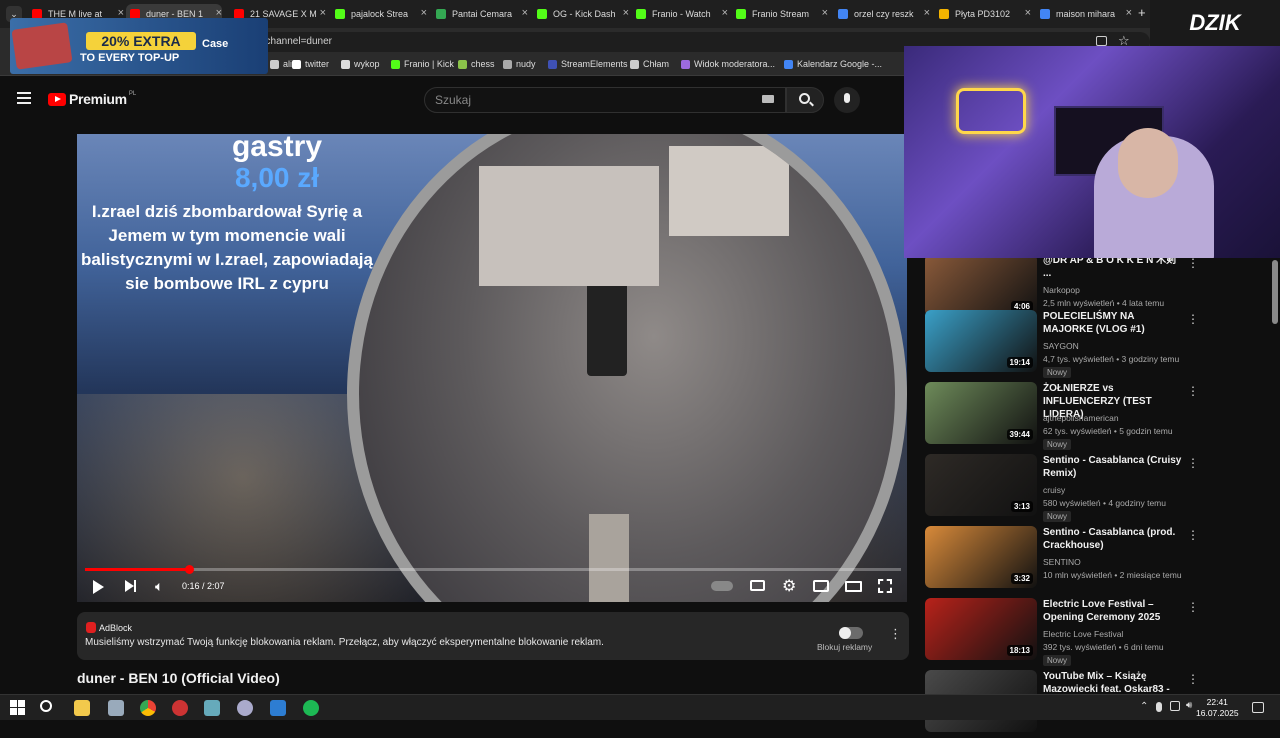 The image size is (1280, 738). Describe the element at coordinates (42, 46) in the screenshot. I see `wallet-graphic` at that location.